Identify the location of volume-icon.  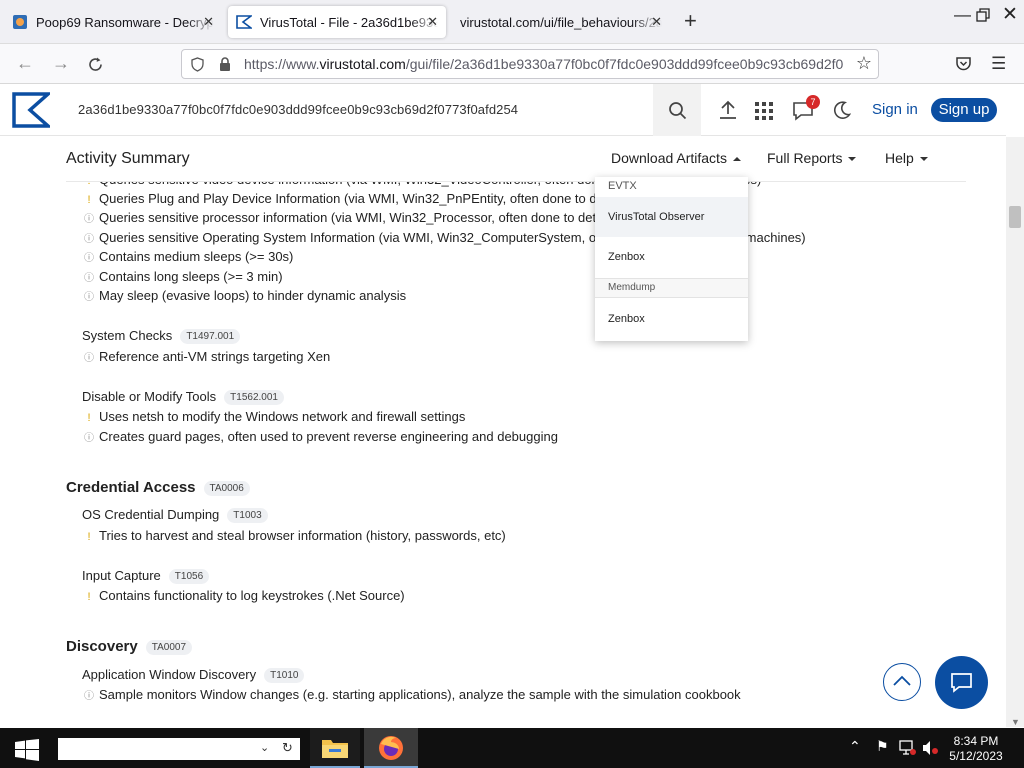
(931, 748).